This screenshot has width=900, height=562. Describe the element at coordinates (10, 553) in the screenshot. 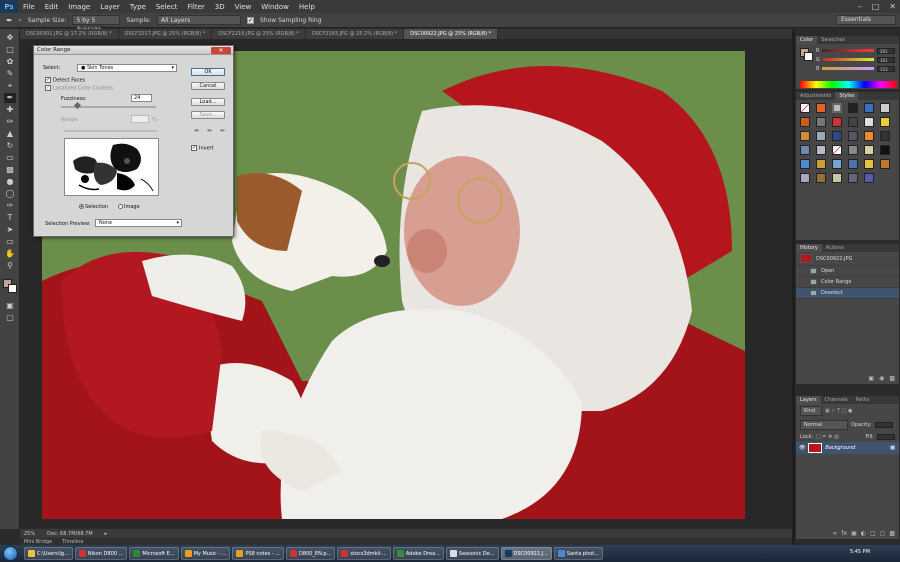

I see `start-button` at that location.